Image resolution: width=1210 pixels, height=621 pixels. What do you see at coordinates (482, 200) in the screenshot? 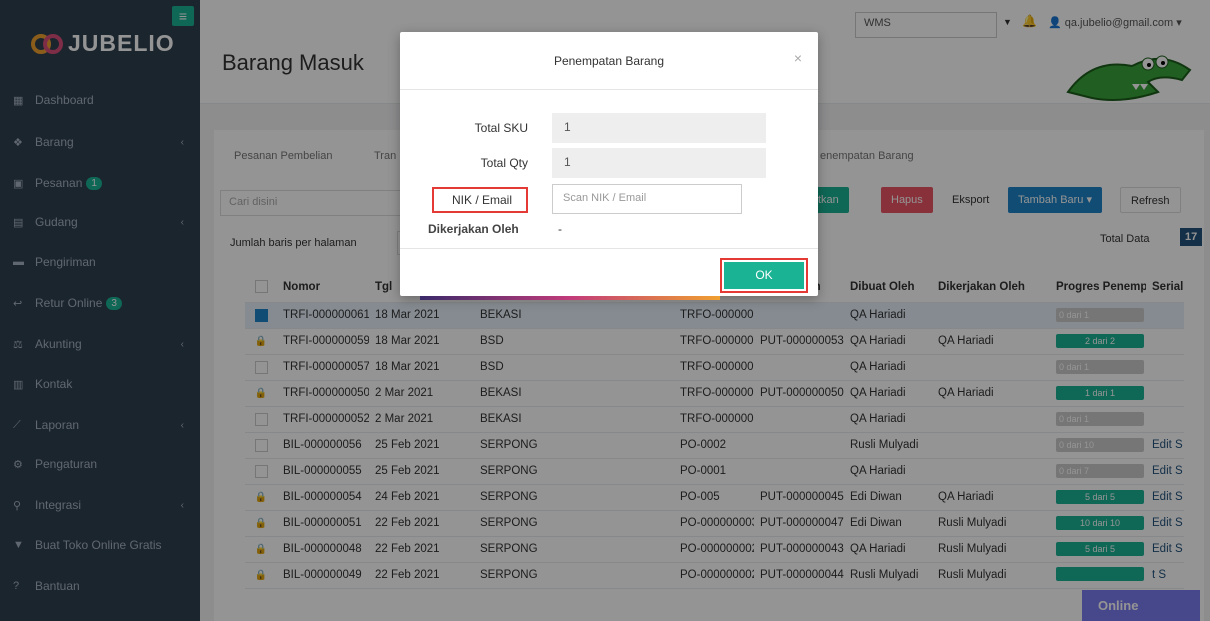
I see `nik-label: NIK / Email` at bounding box center [482, 200].